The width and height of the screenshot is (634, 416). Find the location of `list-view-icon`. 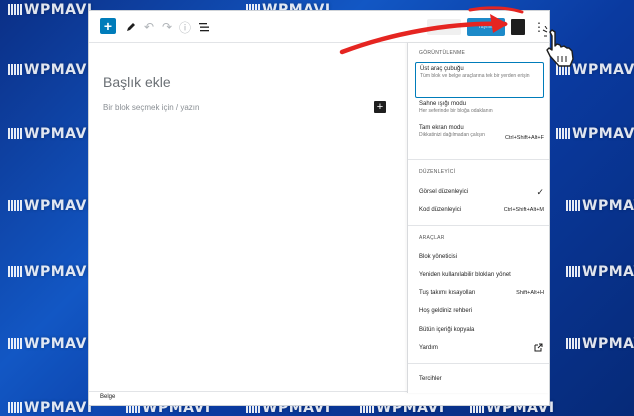

list-view-icon is located at coordinates (204, 27).